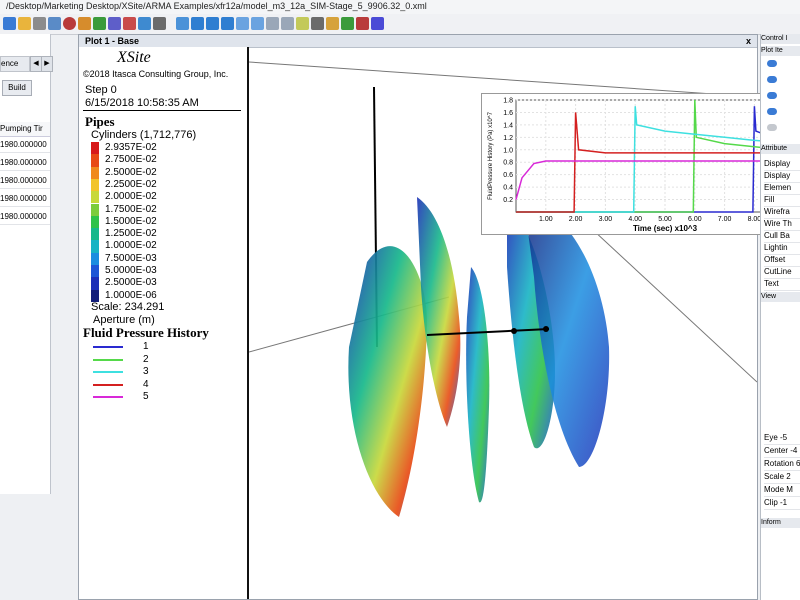 The width and height of the screenshot is (800, 600). What do you see at coordinates (24, 23) in the screenshot?
I see `open-icon` at bounding box center [24, 23].